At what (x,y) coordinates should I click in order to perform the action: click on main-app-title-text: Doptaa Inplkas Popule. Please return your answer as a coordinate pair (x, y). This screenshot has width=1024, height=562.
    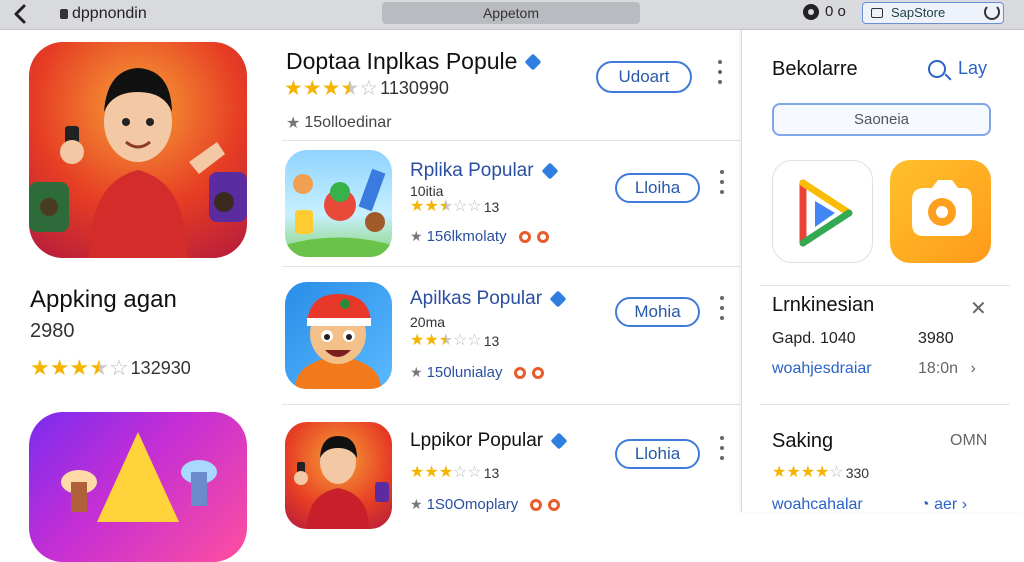
    Looking at the image, I should click on (402, 61).